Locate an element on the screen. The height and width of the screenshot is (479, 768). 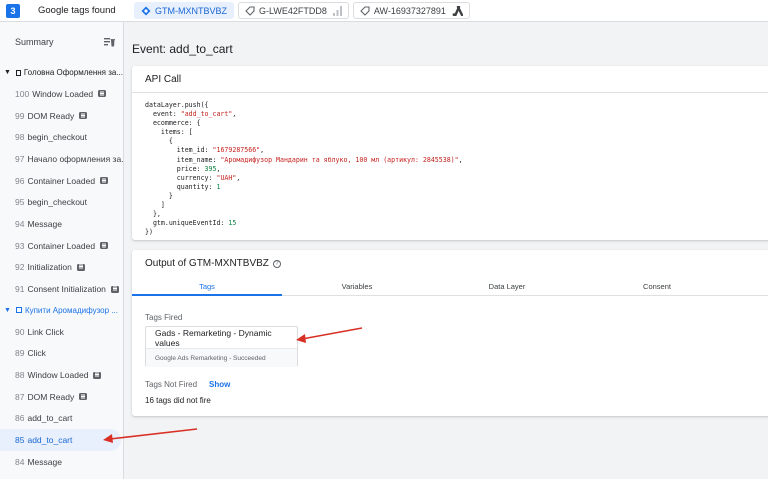
clear-list-icon is located at coordinates (109, 42).